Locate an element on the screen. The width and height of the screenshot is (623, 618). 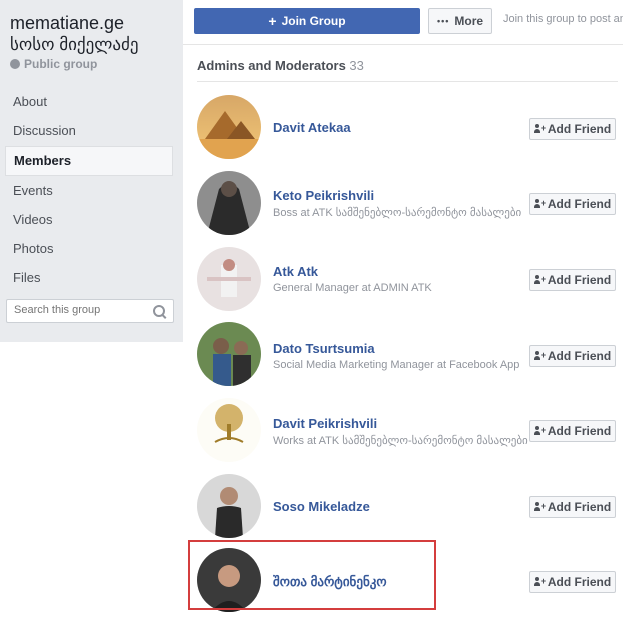
member-name: Soso Mikeladze is located at coordinates (321, 506).